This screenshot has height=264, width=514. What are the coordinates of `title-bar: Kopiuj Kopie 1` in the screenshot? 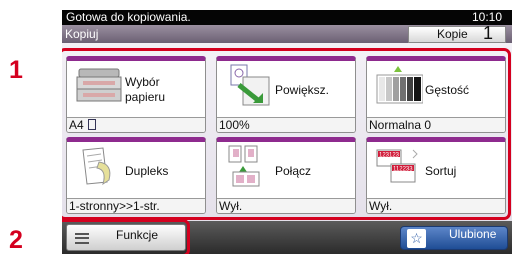 It's located at (287, 33).